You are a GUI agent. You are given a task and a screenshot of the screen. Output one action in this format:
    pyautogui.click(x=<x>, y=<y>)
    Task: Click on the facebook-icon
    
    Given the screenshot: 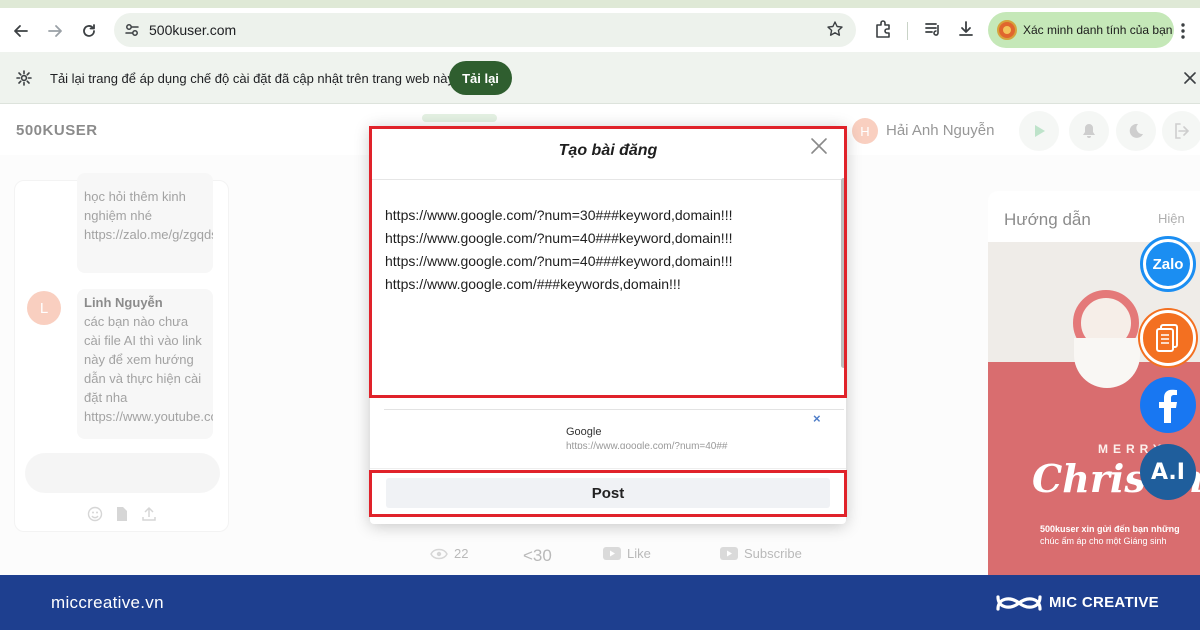 What is the action you would take?
    pyautogui.click(x=1168, y=405)
    